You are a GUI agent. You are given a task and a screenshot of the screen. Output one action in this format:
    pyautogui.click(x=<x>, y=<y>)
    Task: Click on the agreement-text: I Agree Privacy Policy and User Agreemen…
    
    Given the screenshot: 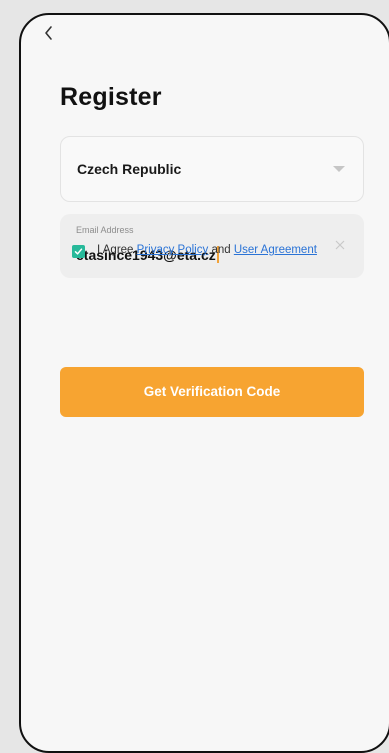 What is the action you would take?
    pyautogui.click(x=207, y=250)
    